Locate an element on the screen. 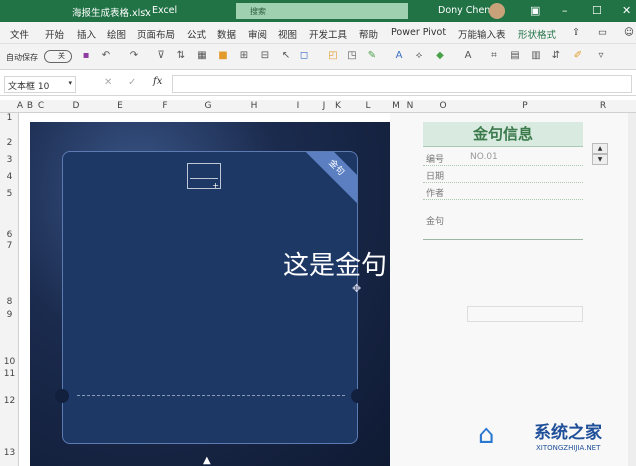 This screenshot has height=466, width=636. tab-input: 万能输入表 is located at coordinates (482, 34).